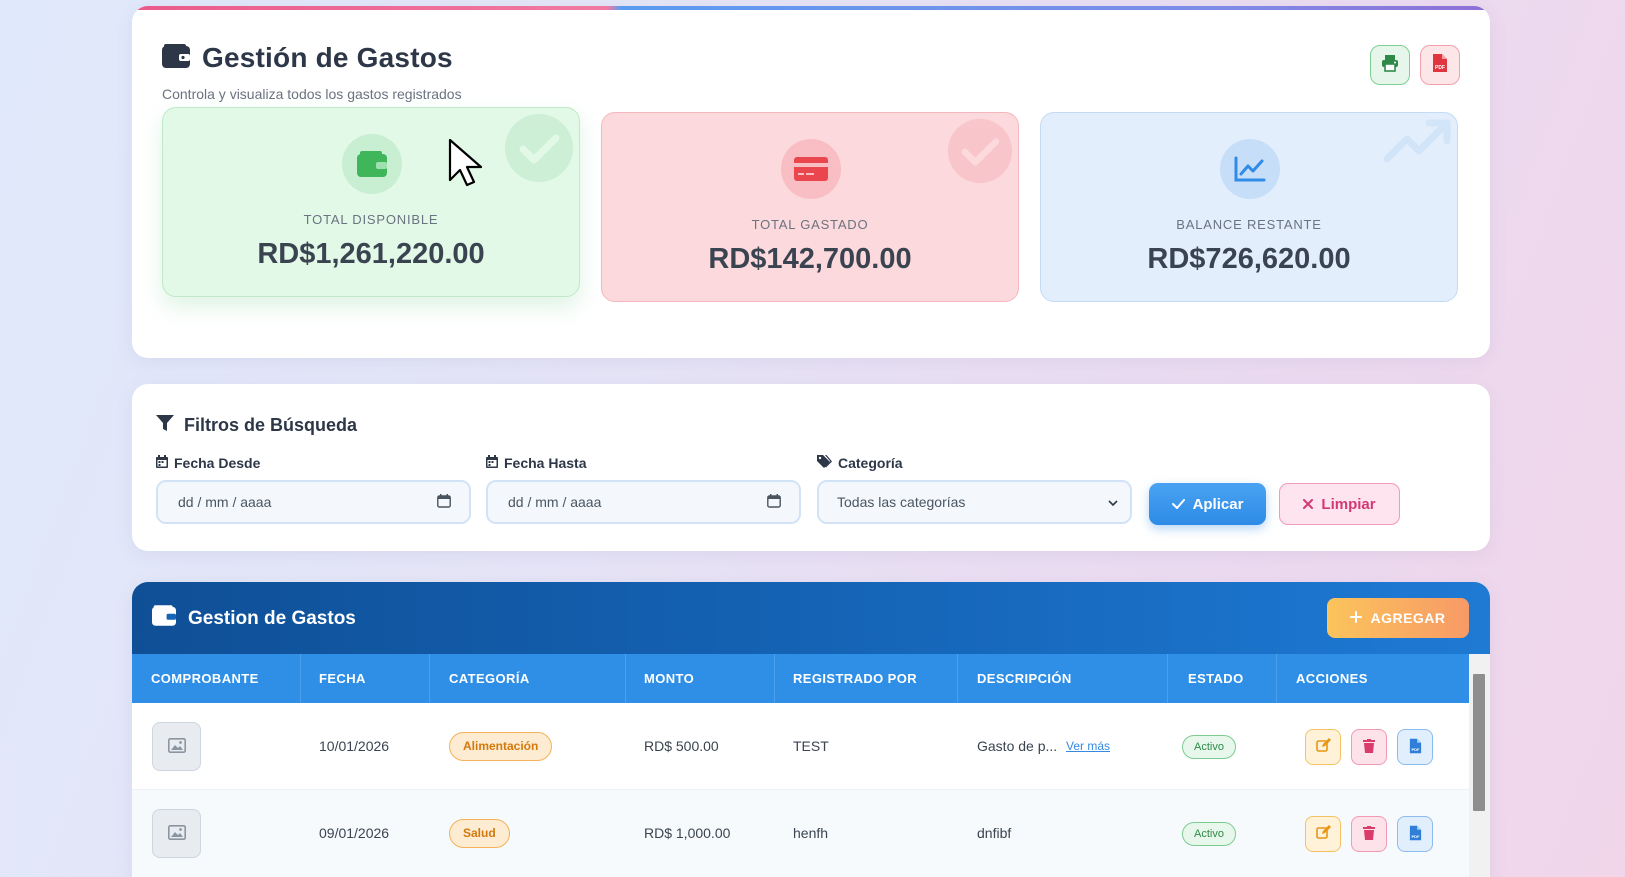  What do you see at coordinates (811, 833) in the screenshot?
I see `registered-by: henfh` at bounding box center [811, 833].